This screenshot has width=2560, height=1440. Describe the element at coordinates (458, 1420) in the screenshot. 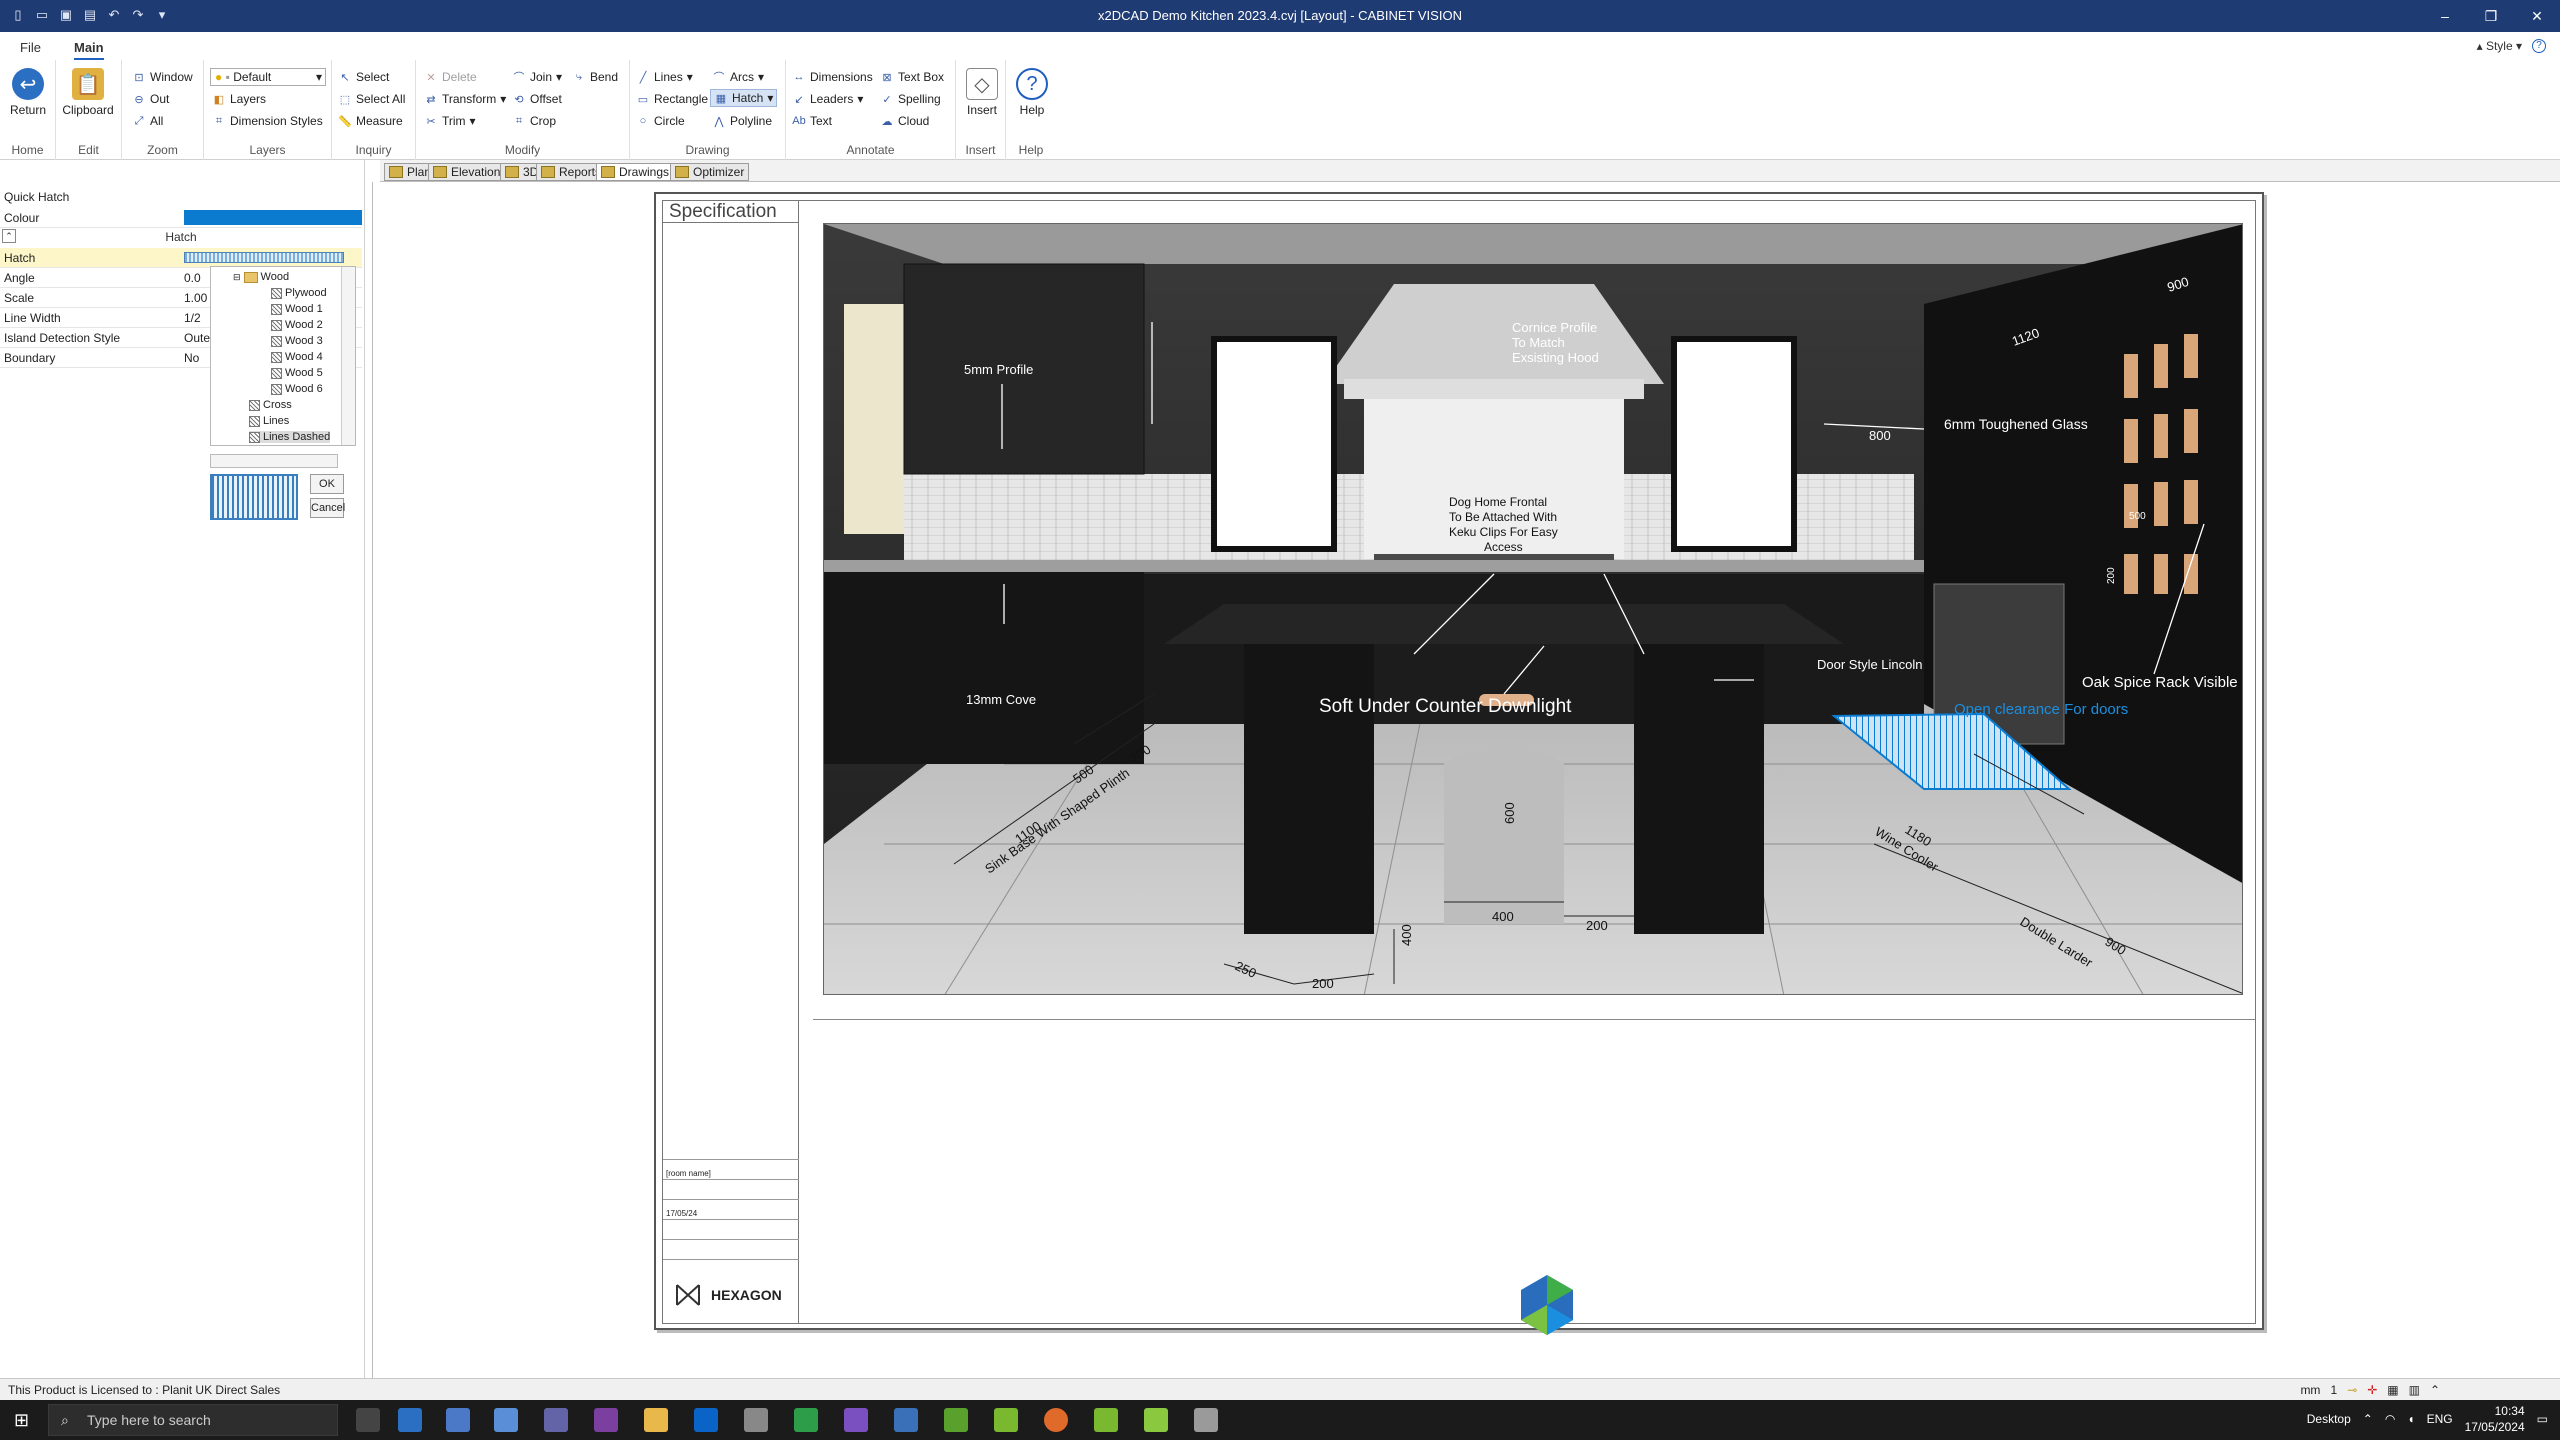

I see `calculator-icon` at that location.